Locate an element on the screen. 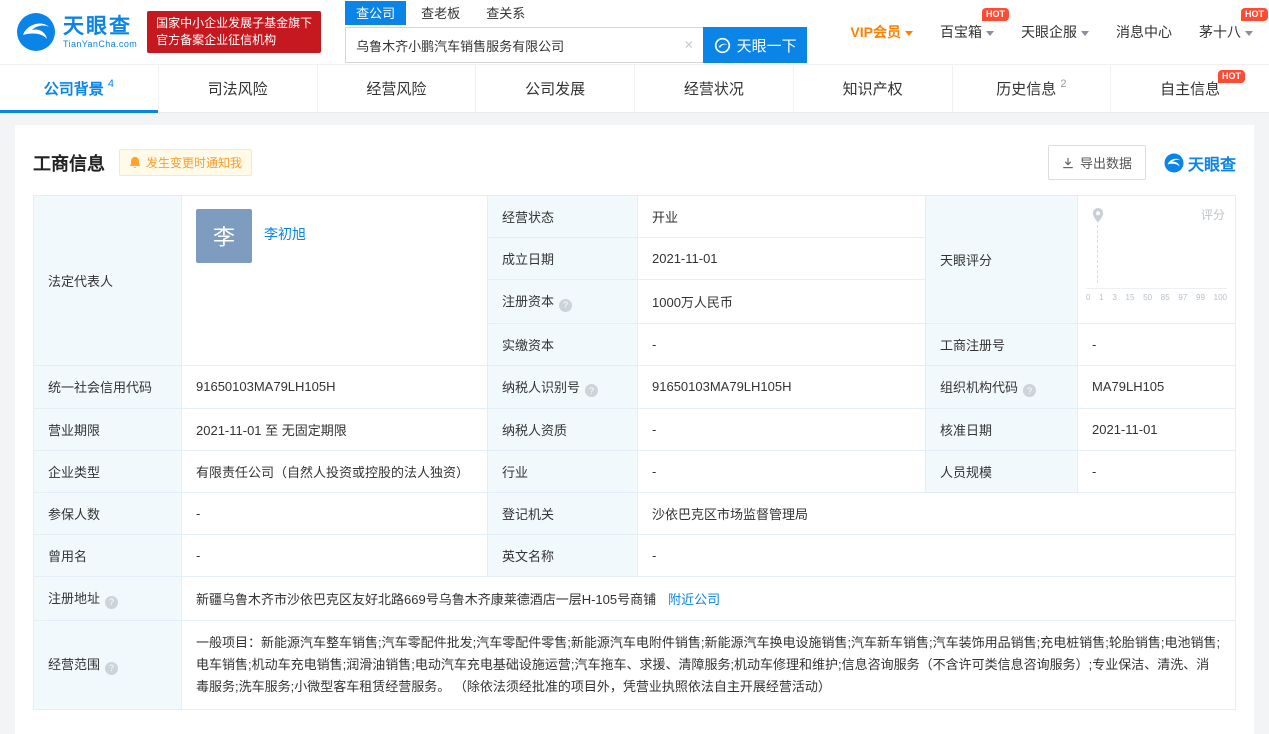  enterprise-service-link: 天眼企服 is located at coordinates (1055, 32).